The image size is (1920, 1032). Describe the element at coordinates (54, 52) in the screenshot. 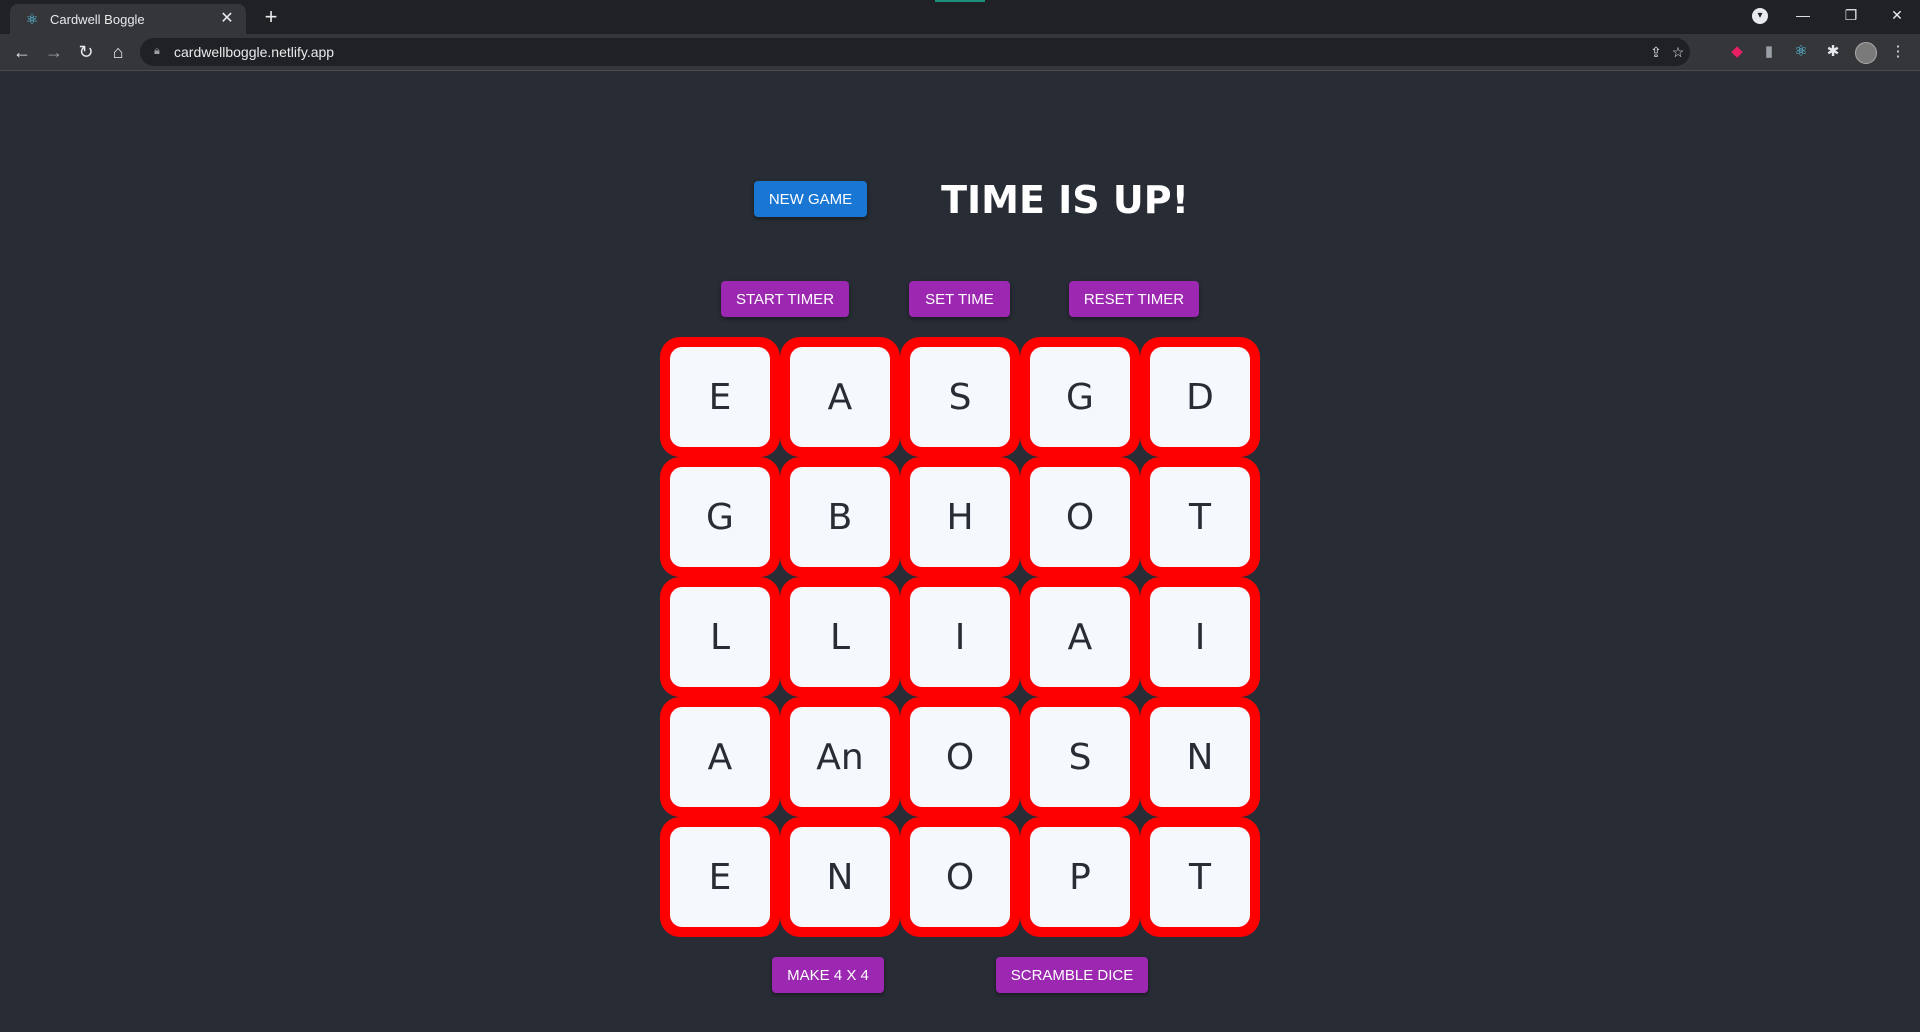

I see `forward-icon: →` at that location.